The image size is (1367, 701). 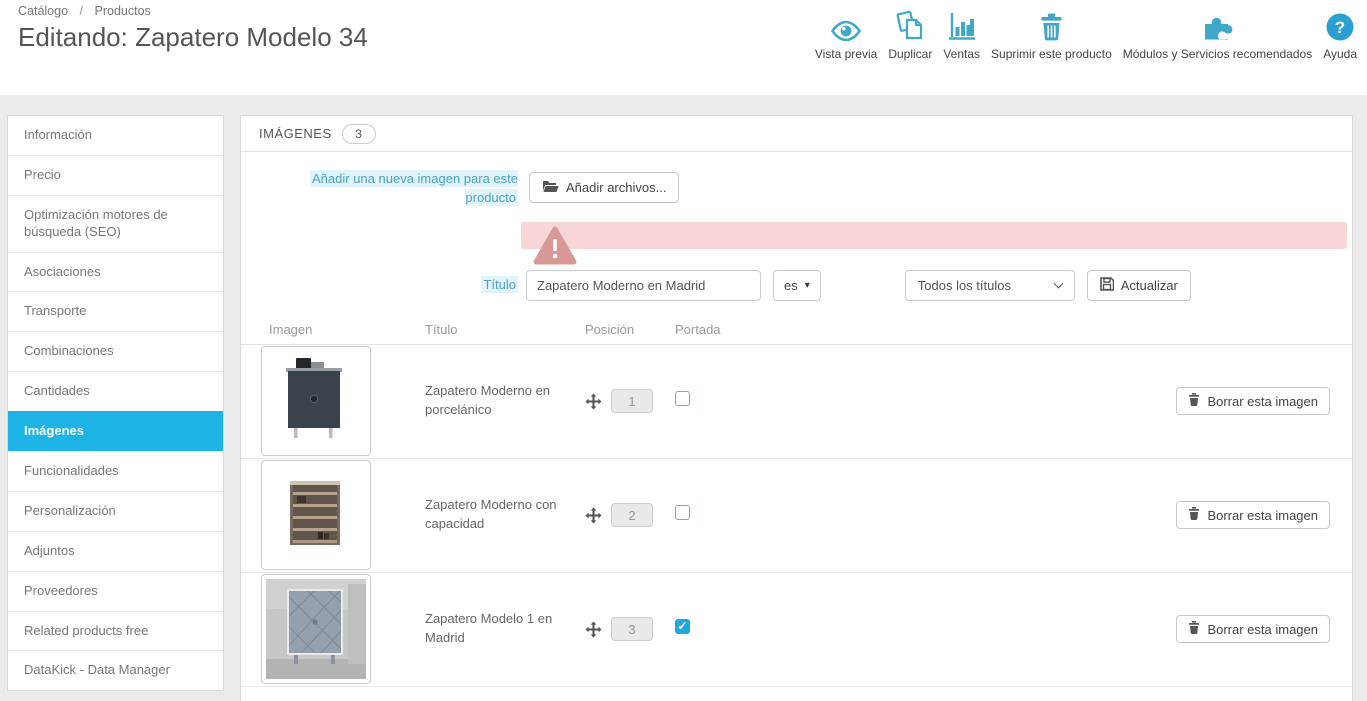 What do you see at coordinates (807, 285) in the screenshot?
I see `caret-down-icon: ▾` at bounding box center [807, 285].